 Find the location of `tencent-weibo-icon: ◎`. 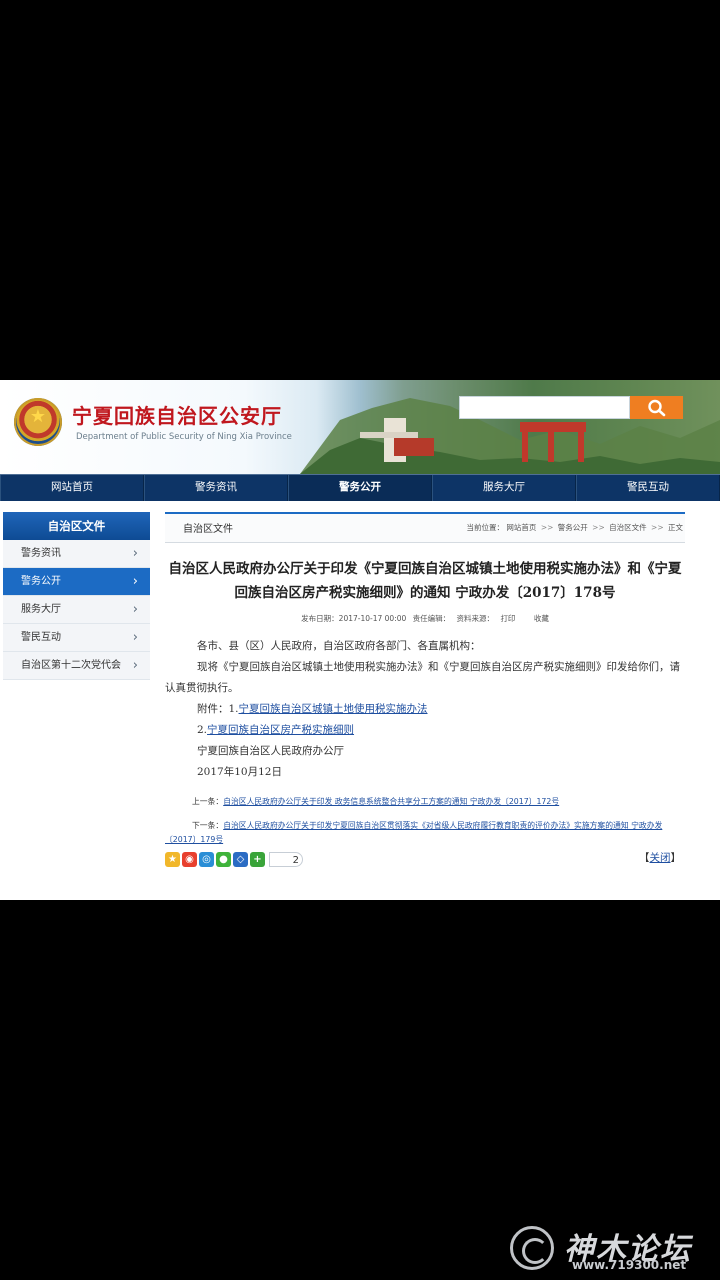

tencent-weibo-icon: ◎ is located at coordinates (206, 859).